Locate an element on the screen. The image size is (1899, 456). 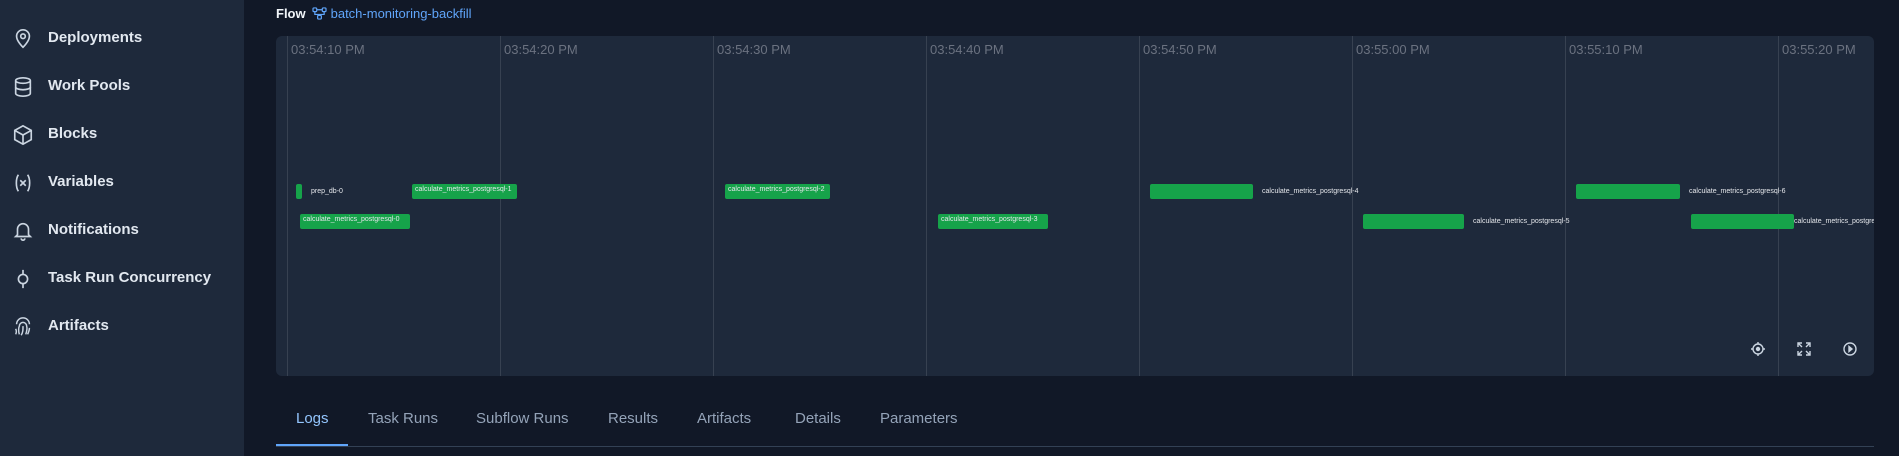
flow-name-link: batch-monitoring-backfill is located at coordinates (401, 13).